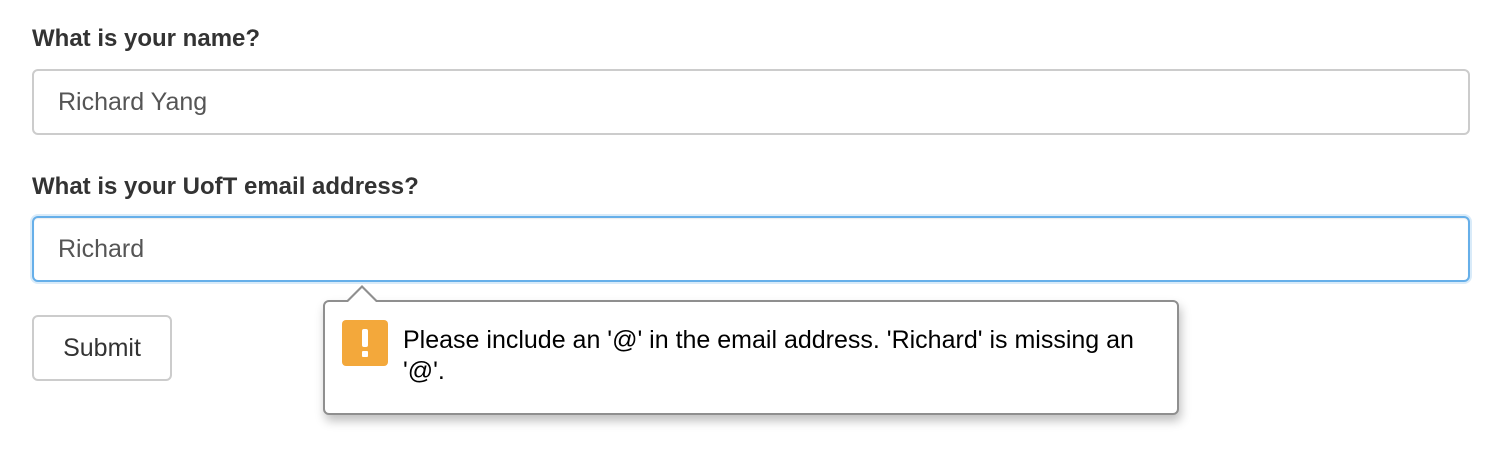 The height and width of the screenshot is (450, 1500). I want to click on warning-icon-dot, so click(365, 354).